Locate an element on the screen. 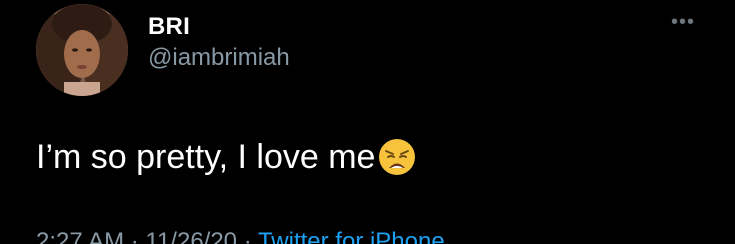 The image size is (735, 244). user-handle: @iambrimiah is located at coordinates (219, 58).